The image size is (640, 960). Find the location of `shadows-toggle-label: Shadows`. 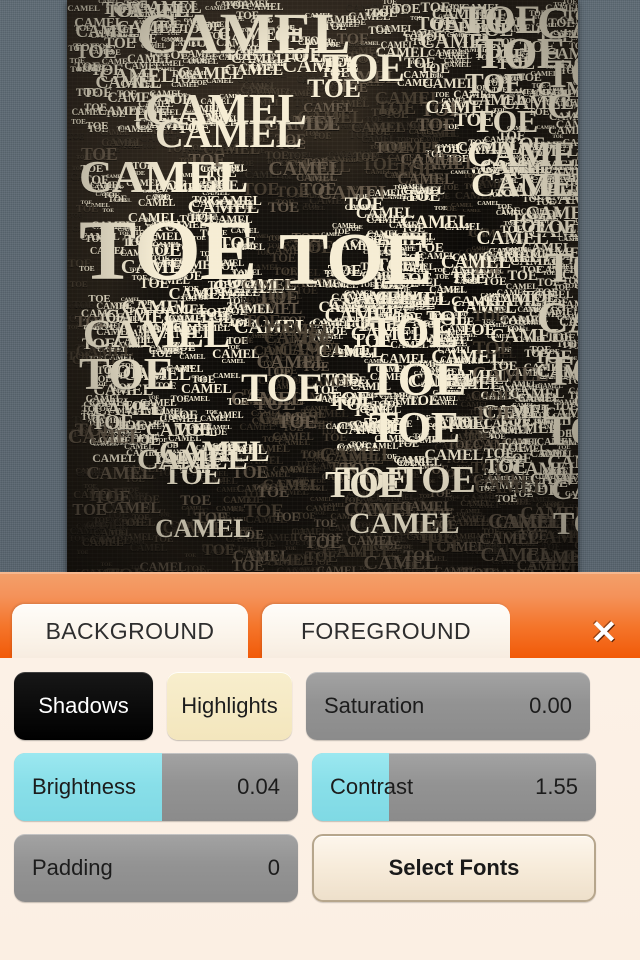

shadows-toggle-label: Shadows is located at coordinates (83, 705).